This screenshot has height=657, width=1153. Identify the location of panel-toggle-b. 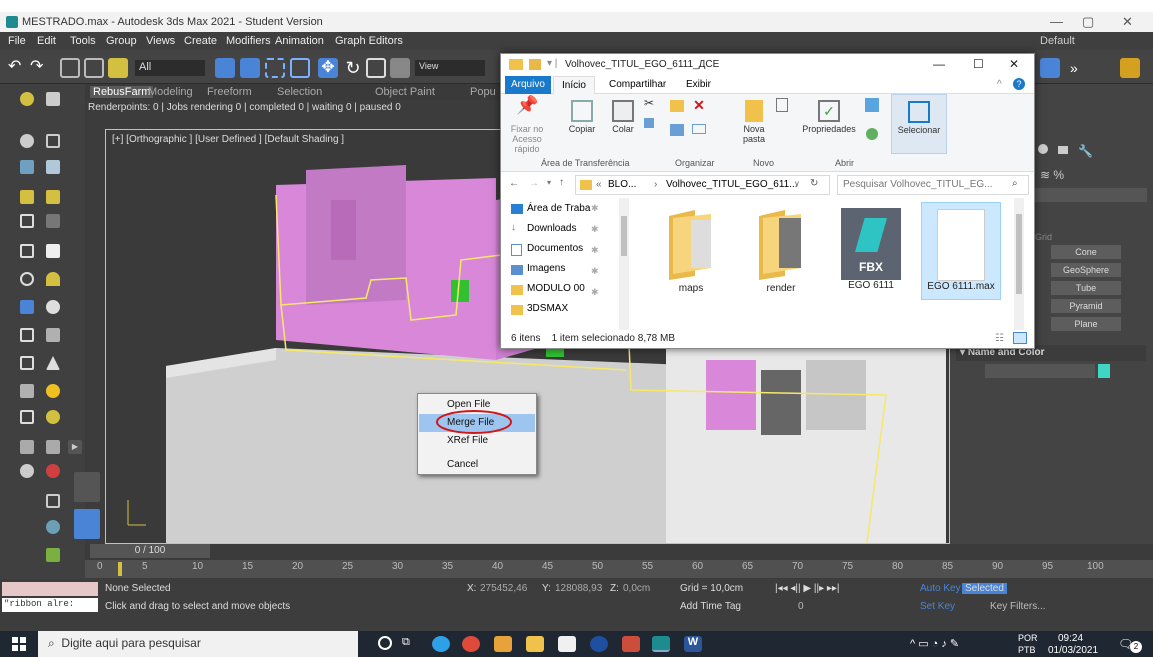
(87, 524).